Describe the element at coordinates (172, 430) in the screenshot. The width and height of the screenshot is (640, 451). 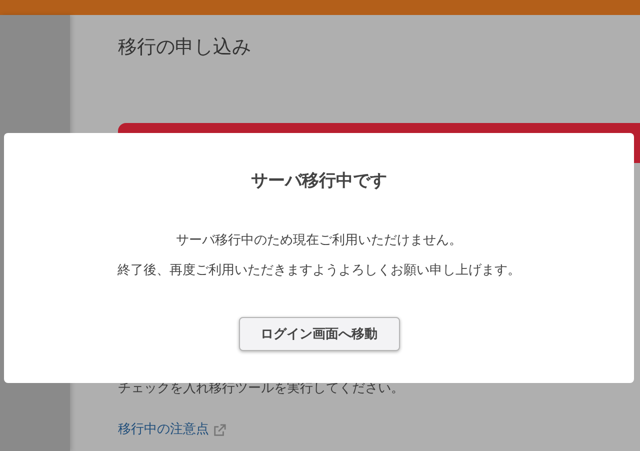
I see `notes-link: 移行中の注意点` at that location.